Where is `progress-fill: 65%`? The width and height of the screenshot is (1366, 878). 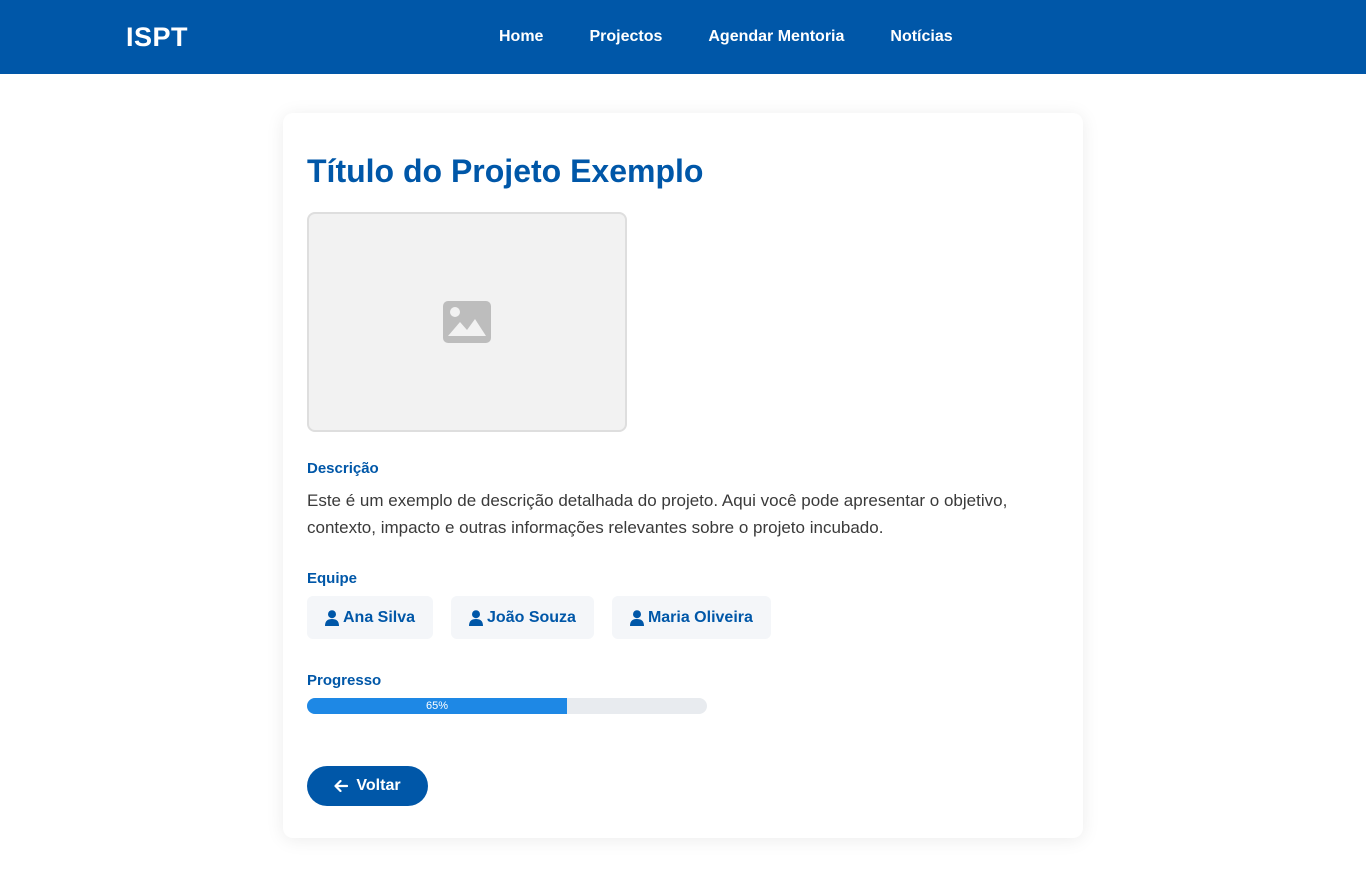
progress-fill: 65% is located at coordinates (437, 706).